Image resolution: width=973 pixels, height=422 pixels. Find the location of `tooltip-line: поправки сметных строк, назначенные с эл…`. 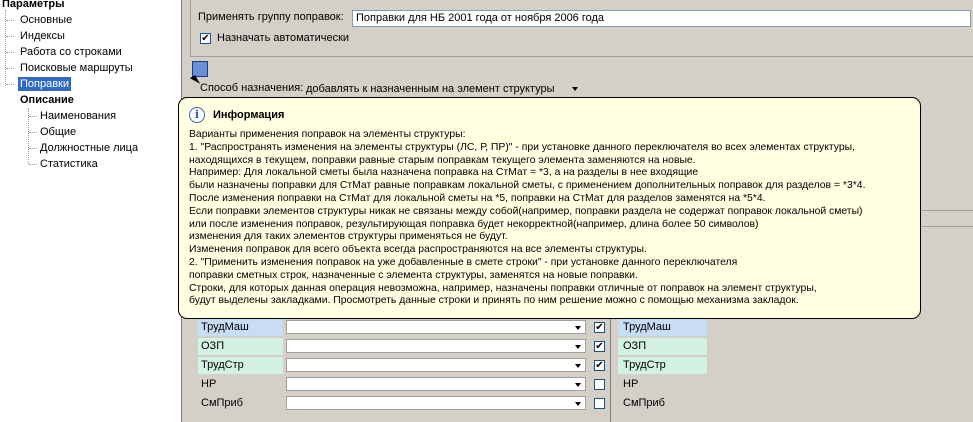

tooltip-line: поправки сметных строк, назначенные с эл… is located at coordinates (413, 275).